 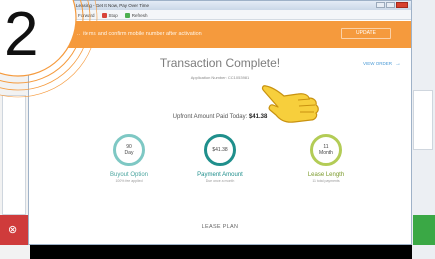 What do you see at coordinates (326, 181) in the screenshot?
I see `stat-sub: 11 total payments` at bounding box center [326, 181].